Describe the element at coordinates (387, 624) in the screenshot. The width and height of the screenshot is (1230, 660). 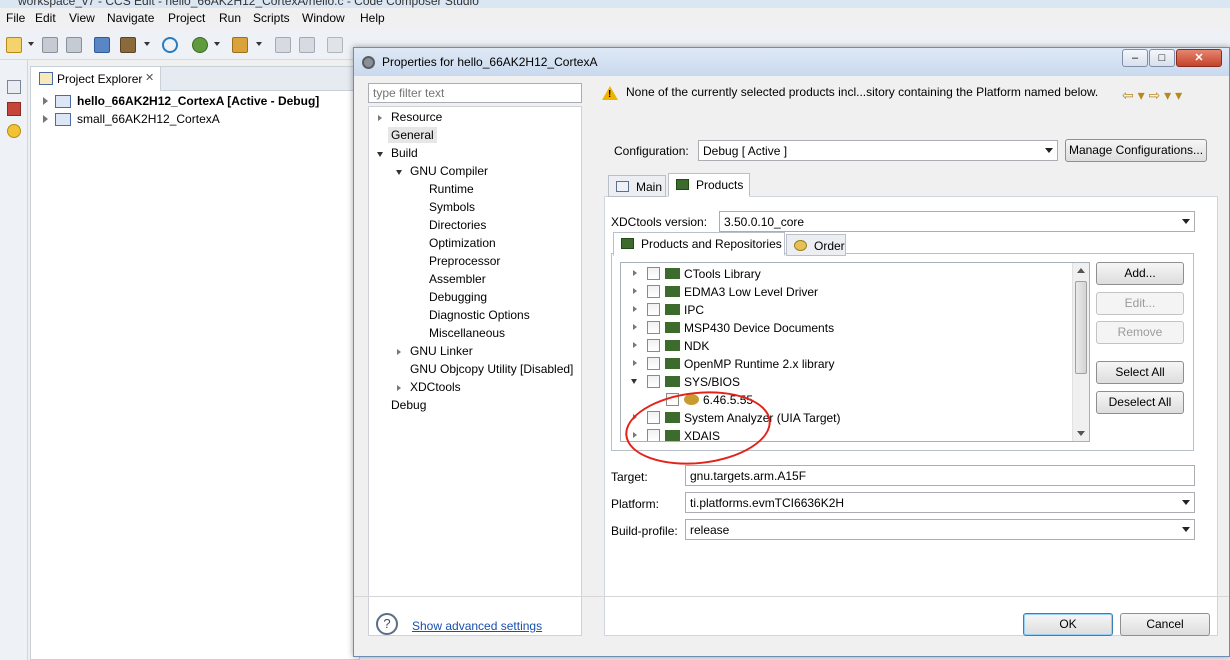
I see `help-icon: ?` at that location.